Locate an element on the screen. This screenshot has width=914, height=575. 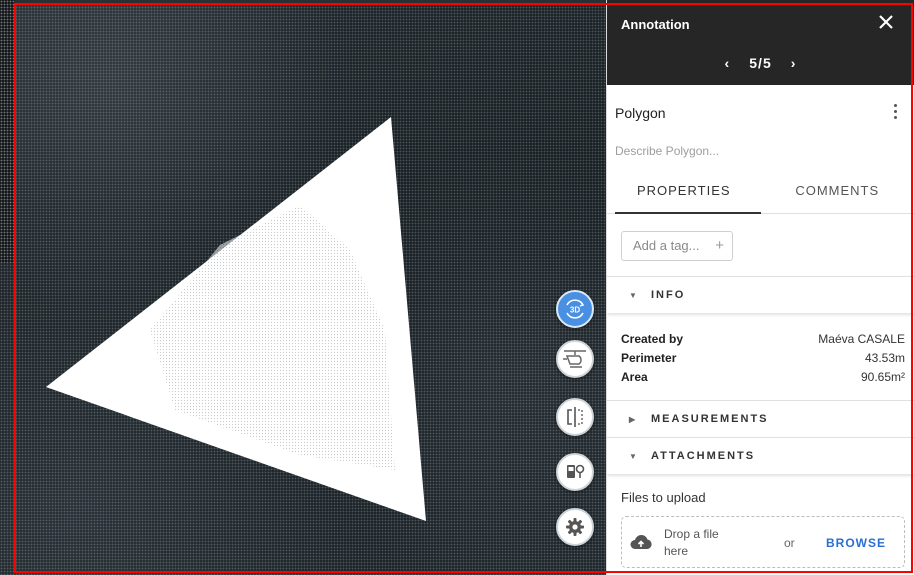
settings-button is located at coordinates (575, 527).